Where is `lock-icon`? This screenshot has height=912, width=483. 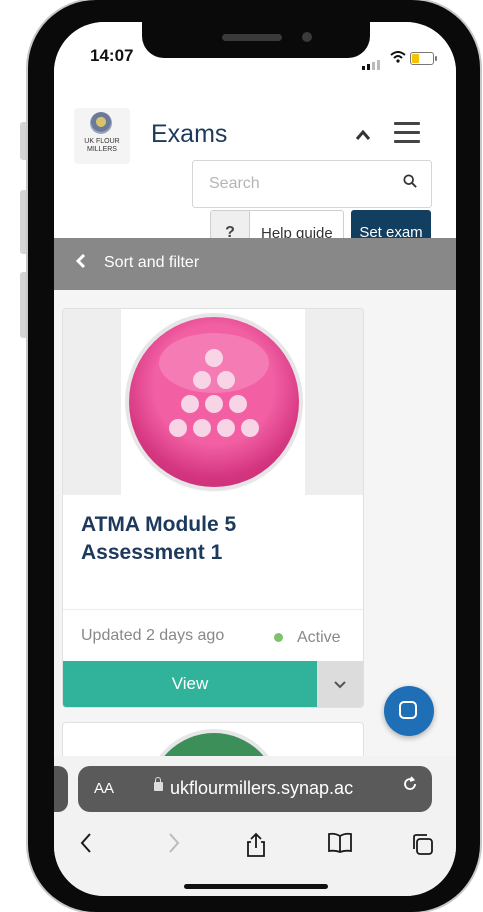 lock-icon is located at coordinates (158, 784).